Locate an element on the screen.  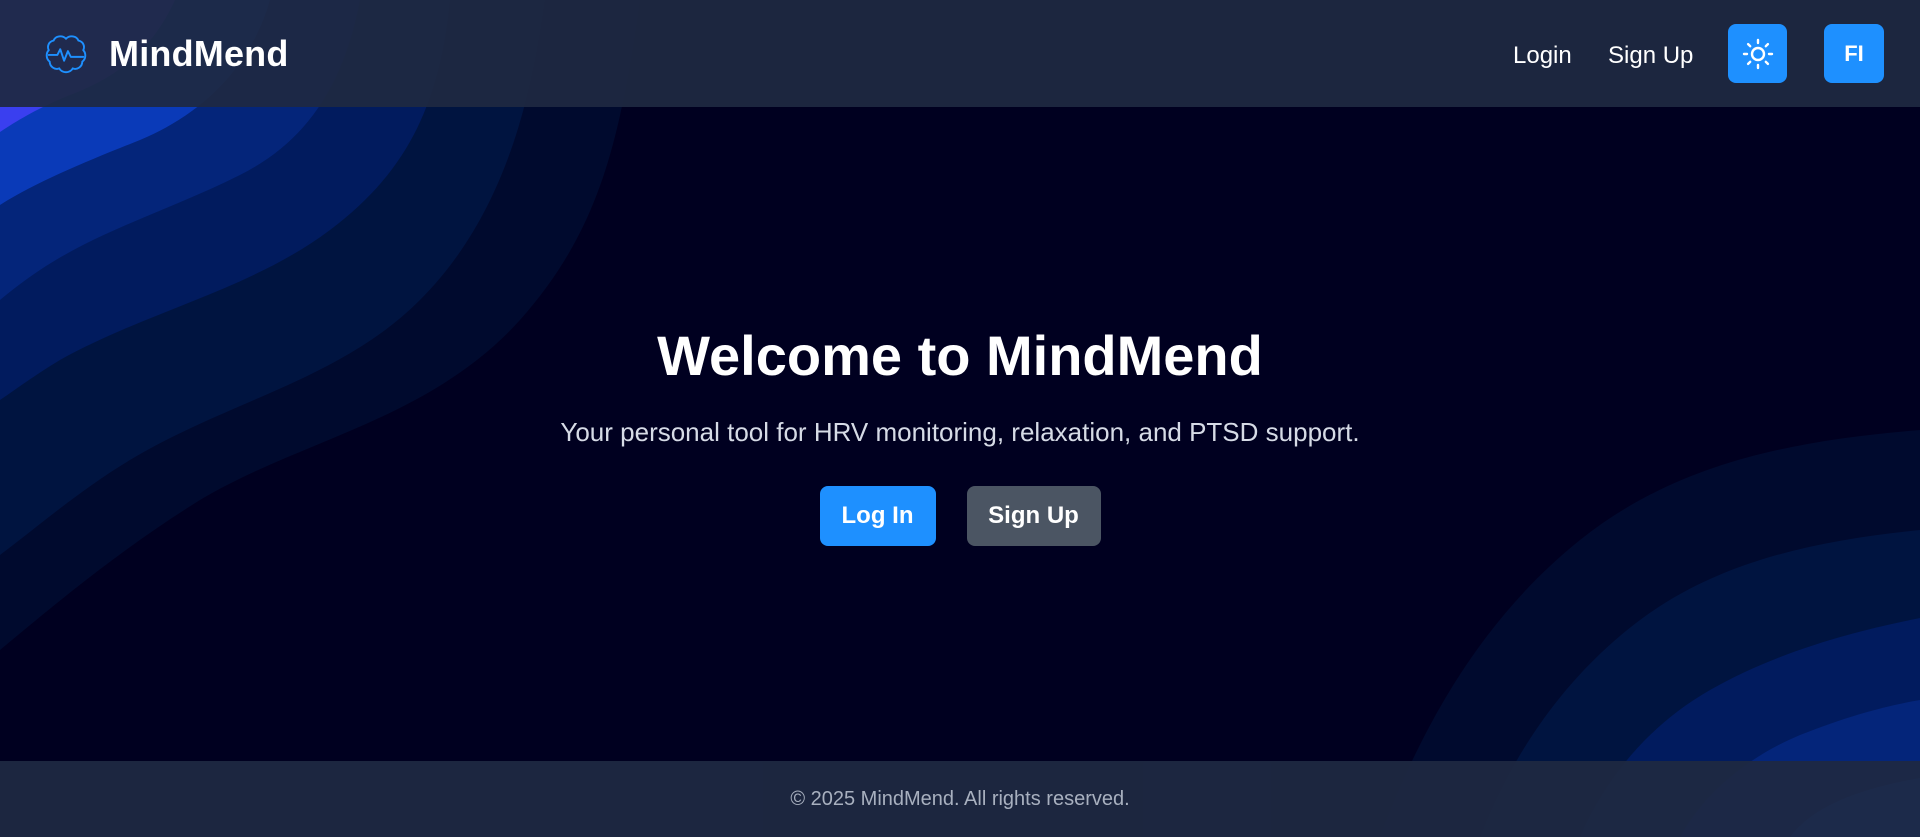
hero-login-button: Log In is located at coordinates (877, 516).